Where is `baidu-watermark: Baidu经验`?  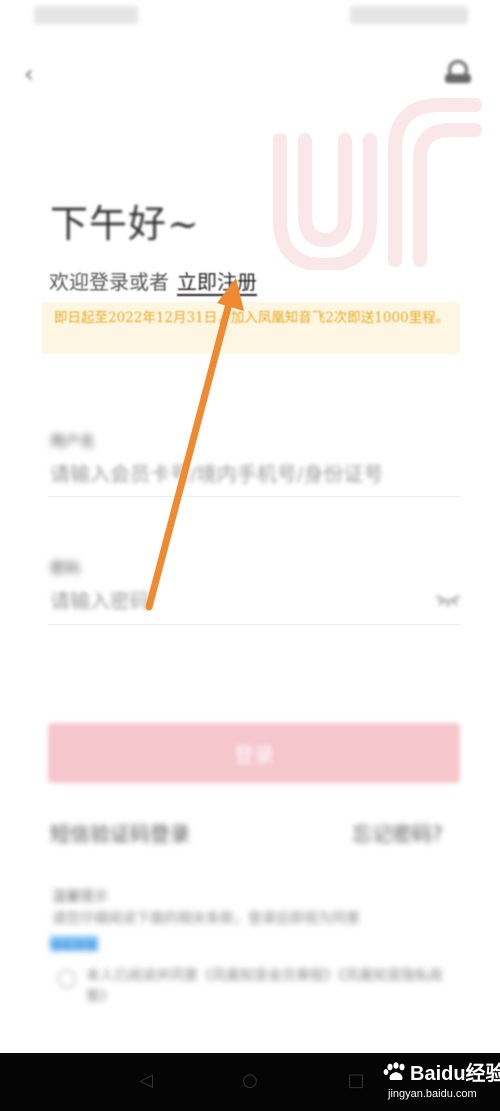
baidu-watermark: Baidu经验 is located at coordinates (441, 1073).